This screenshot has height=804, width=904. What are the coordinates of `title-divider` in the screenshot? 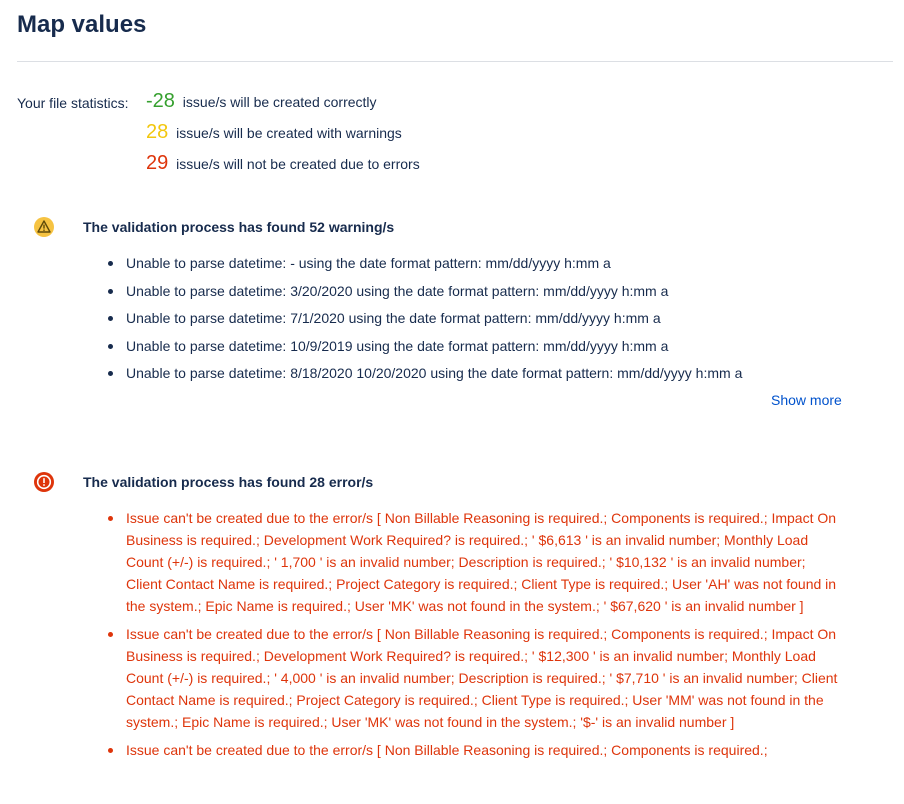 It's located at (455, 61).